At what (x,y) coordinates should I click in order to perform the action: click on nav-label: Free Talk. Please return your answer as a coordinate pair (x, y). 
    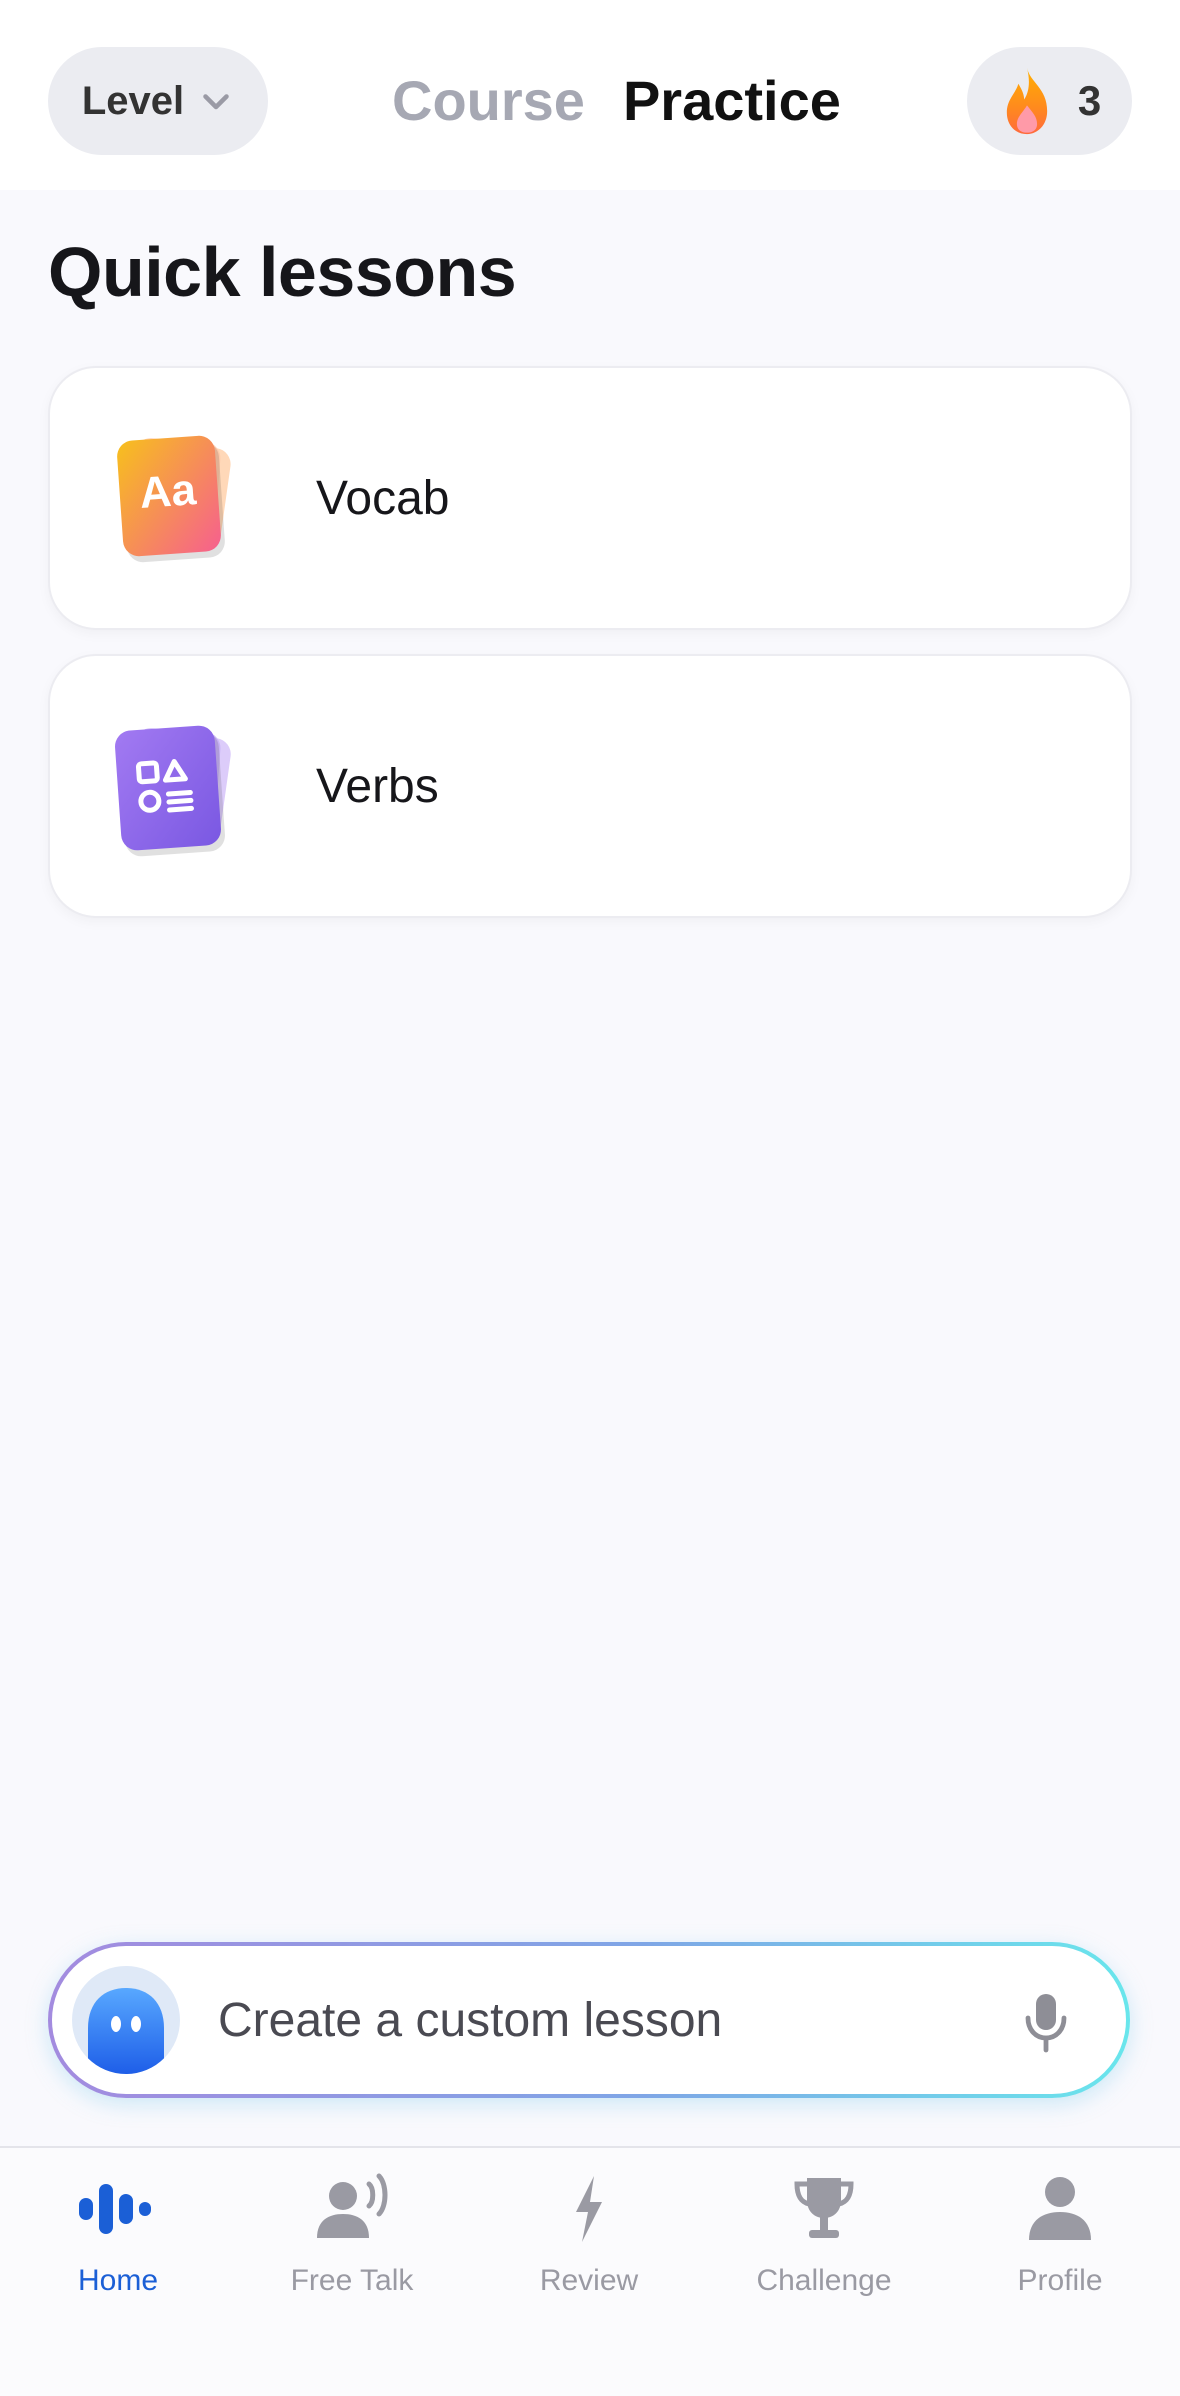
    Looking at the image, I should click on (352, 2280).